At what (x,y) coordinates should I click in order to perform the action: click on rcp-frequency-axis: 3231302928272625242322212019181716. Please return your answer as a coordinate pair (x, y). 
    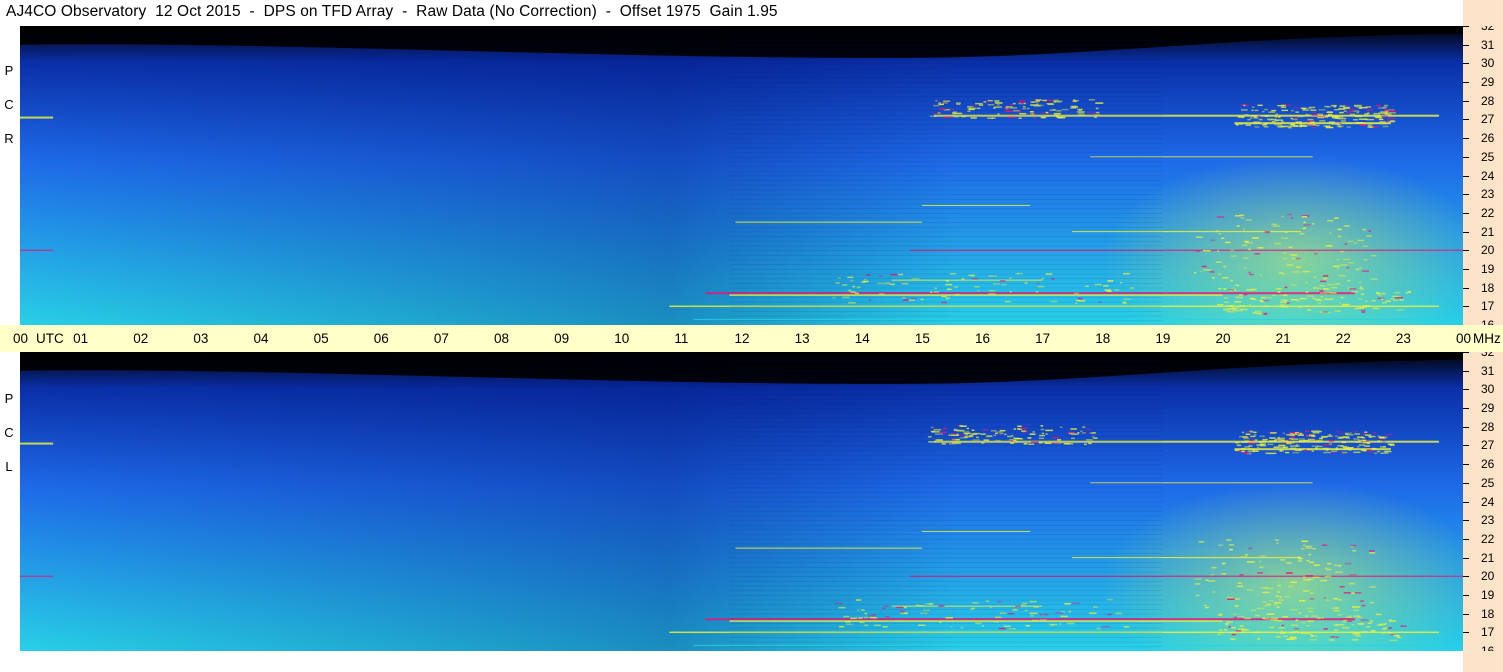
    Looking at the image, I should click on (1483, 175).